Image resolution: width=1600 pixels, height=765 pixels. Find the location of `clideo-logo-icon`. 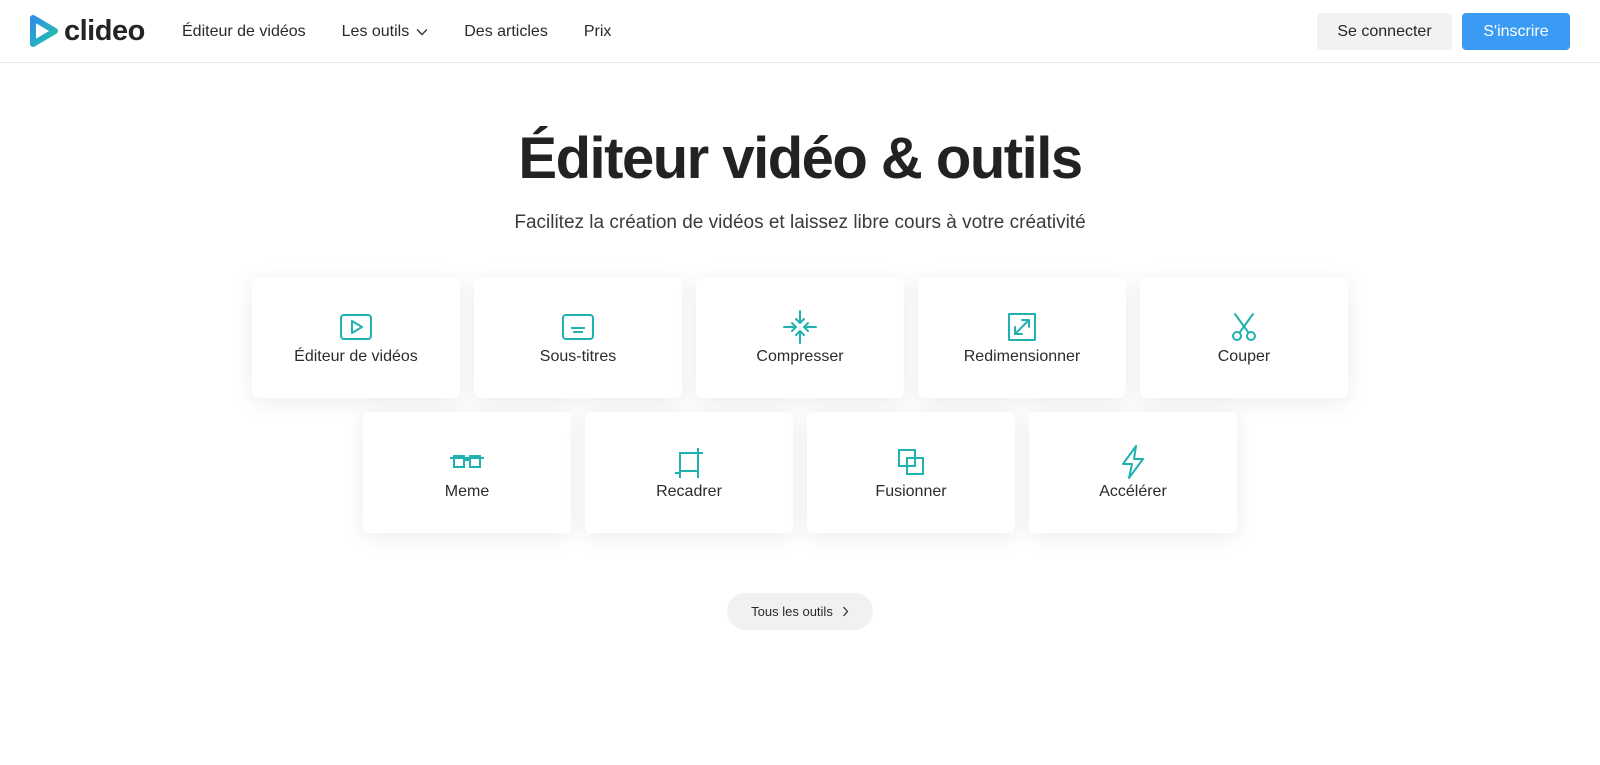

clideo-logo-icon is located at coordinates (44, 31).